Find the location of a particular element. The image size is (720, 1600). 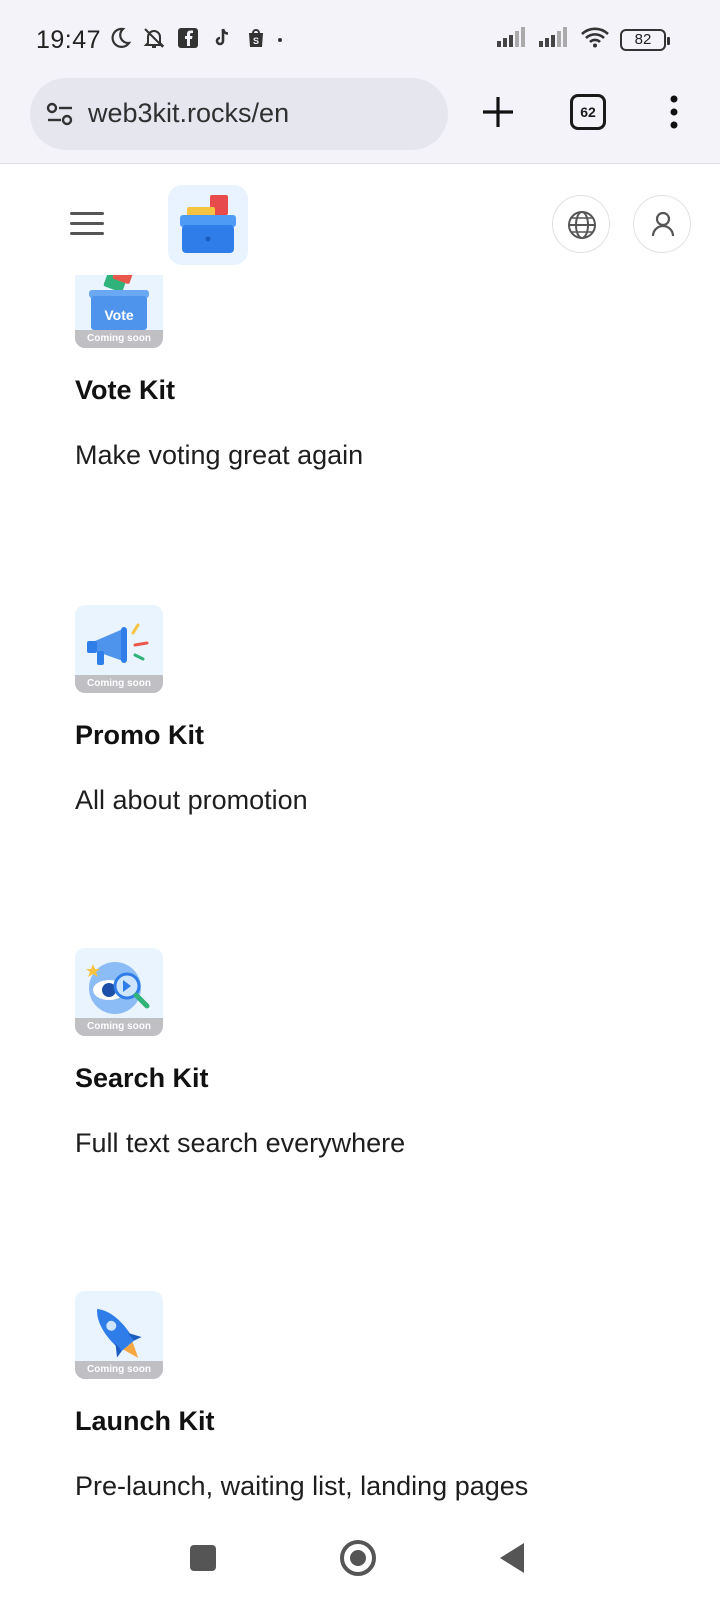

kit-title: Promo Kit is located at coordinates (140, 735).